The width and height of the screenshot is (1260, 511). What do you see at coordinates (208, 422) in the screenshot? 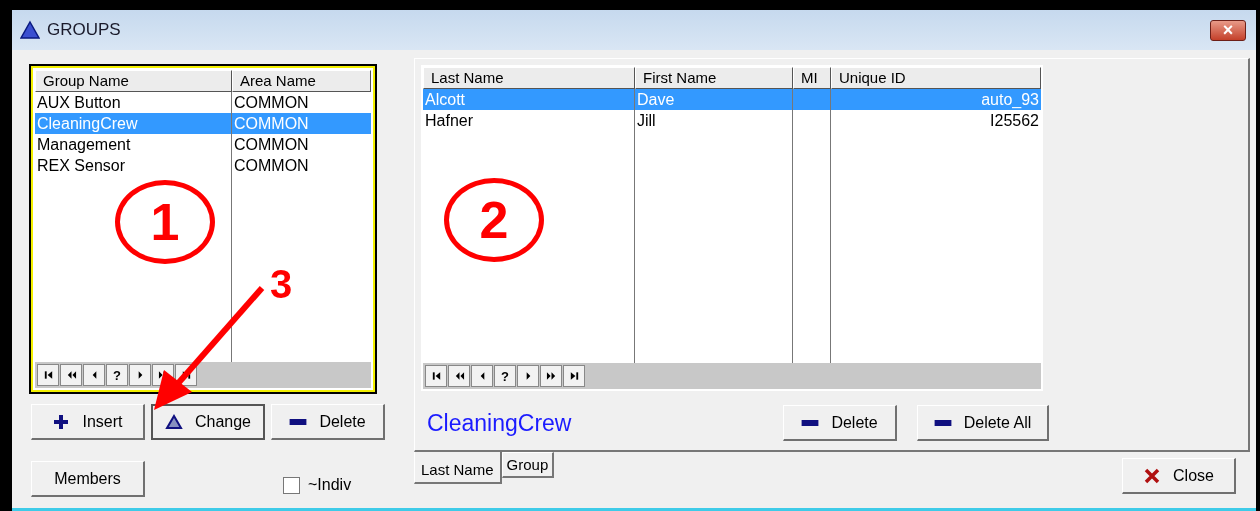
I see `change-button: Change` at bounding box center [208, 422].